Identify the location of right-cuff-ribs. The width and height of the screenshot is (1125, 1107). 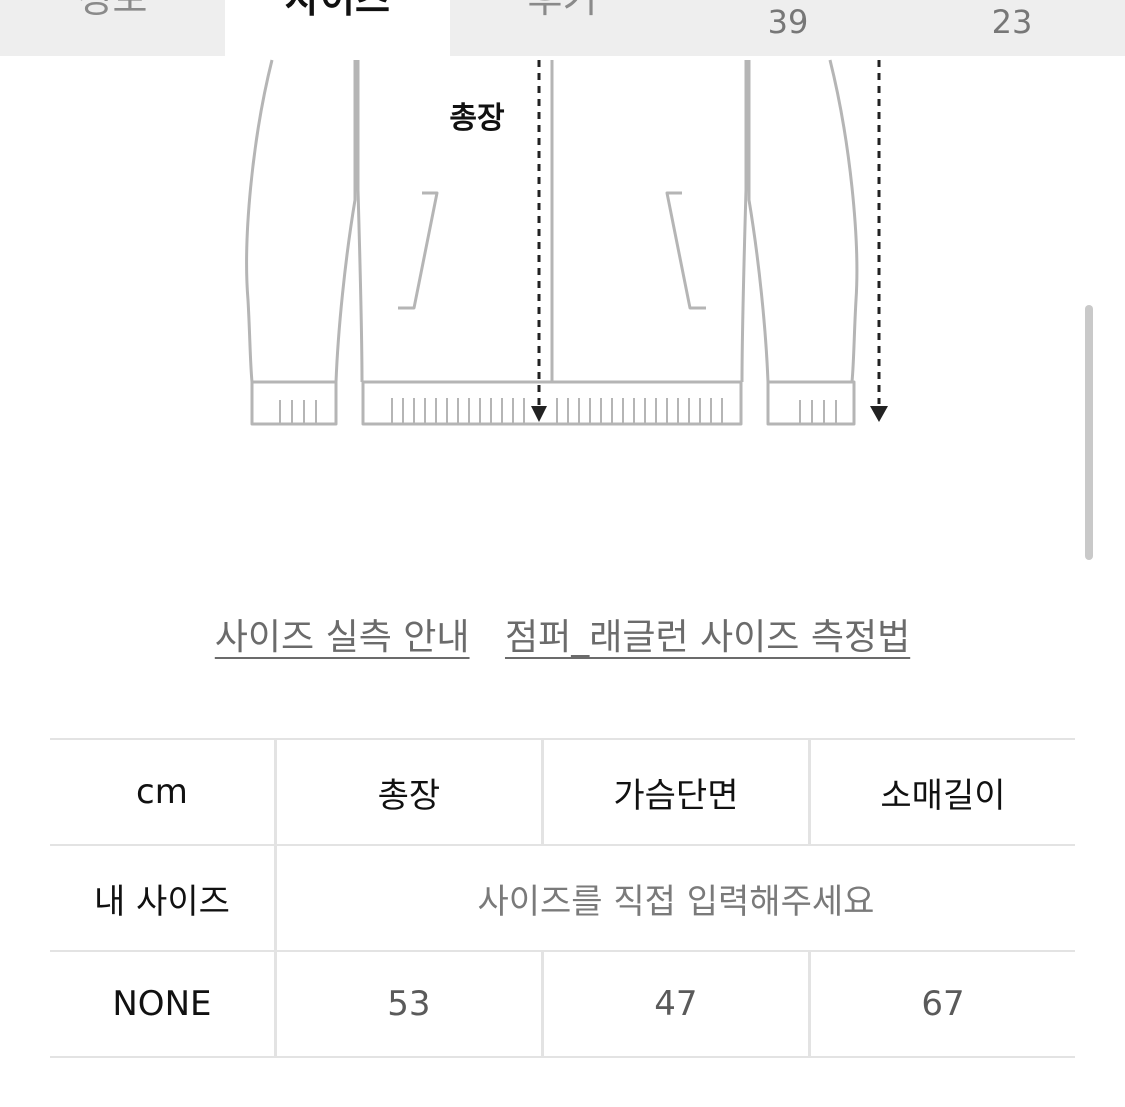
(818, 412).